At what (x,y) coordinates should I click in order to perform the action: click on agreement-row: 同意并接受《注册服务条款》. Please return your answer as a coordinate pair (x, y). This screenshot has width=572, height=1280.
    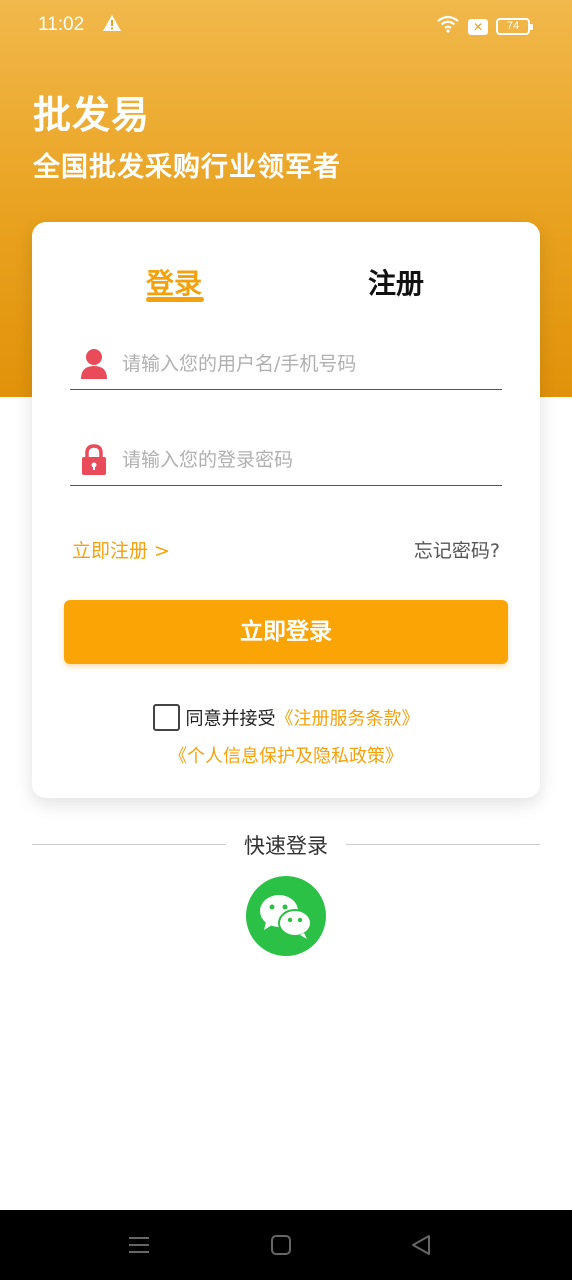
    Looking at the image, I should click on (286, 717).